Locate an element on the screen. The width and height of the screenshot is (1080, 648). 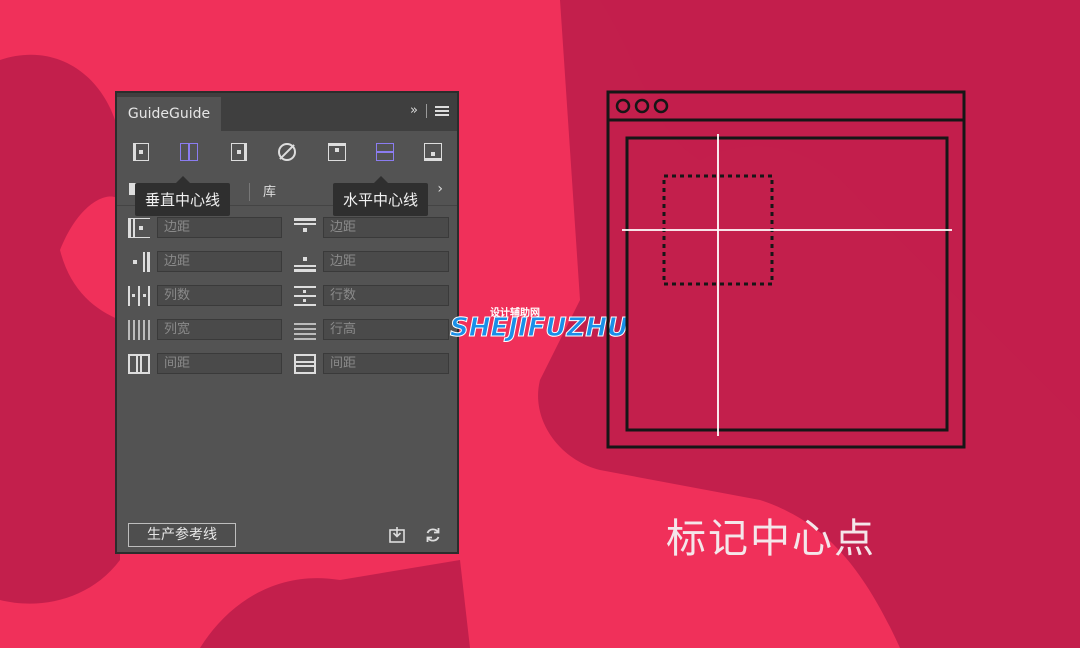
column-width-icon is located at coordinates (139, 330).